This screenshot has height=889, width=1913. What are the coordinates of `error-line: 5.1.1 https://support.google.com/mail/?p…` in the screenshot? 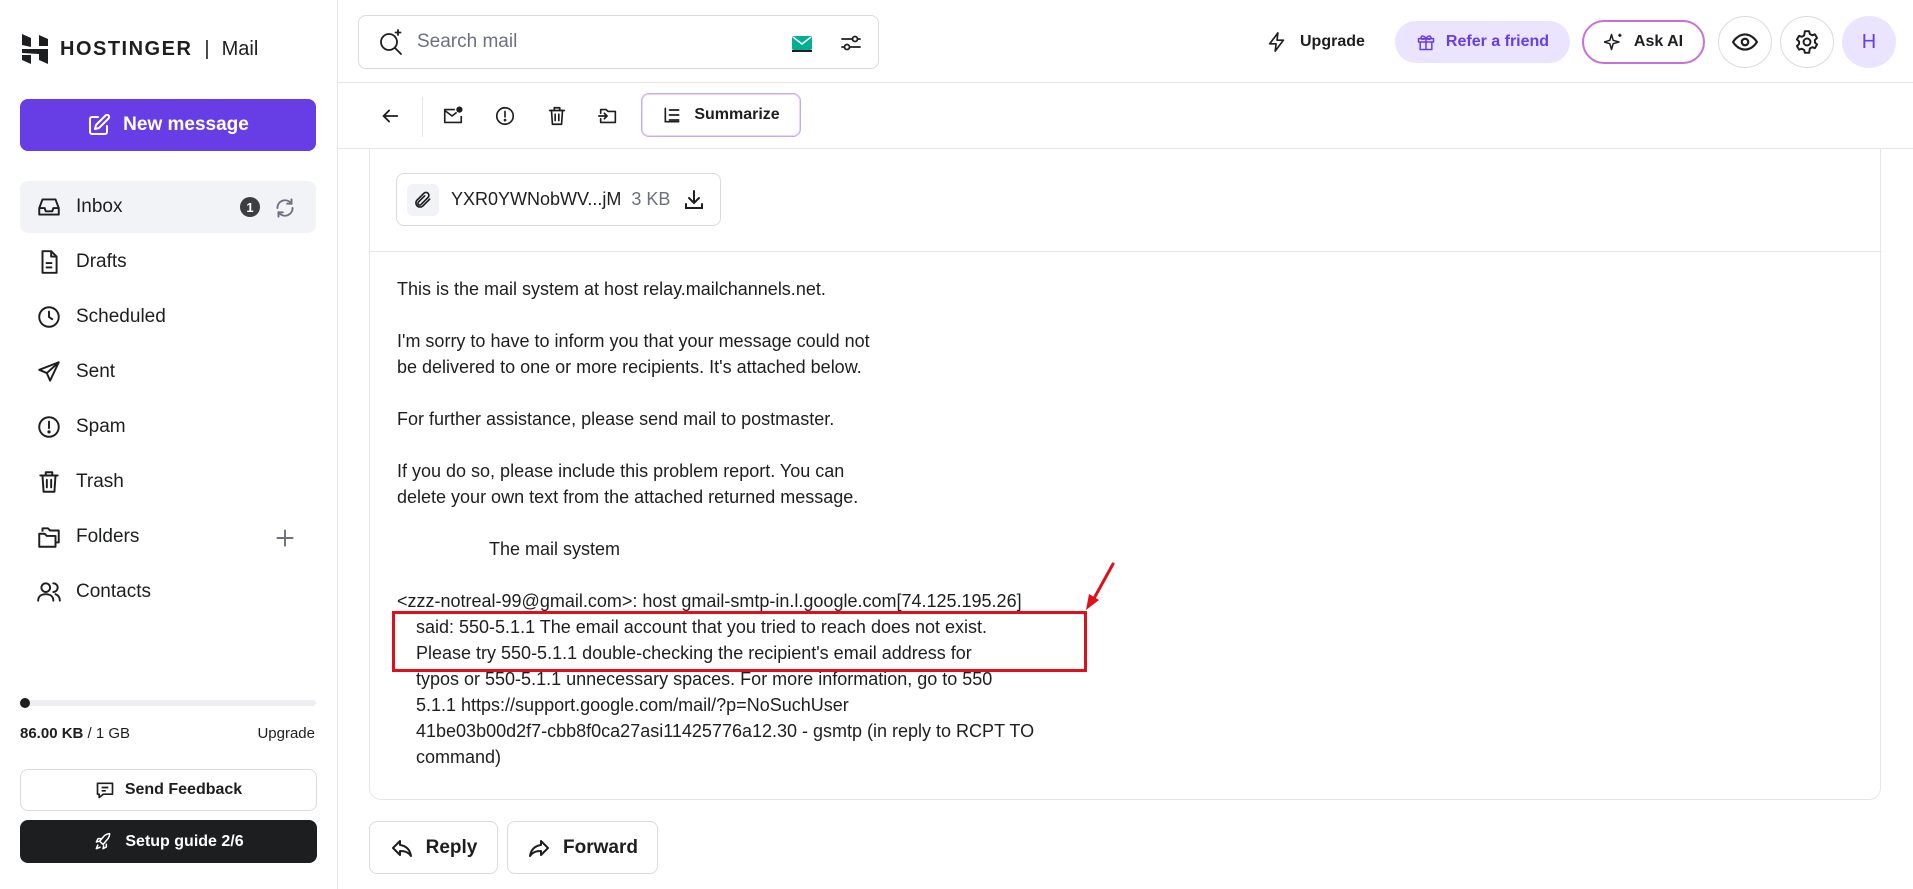 It's located at (632, 705).